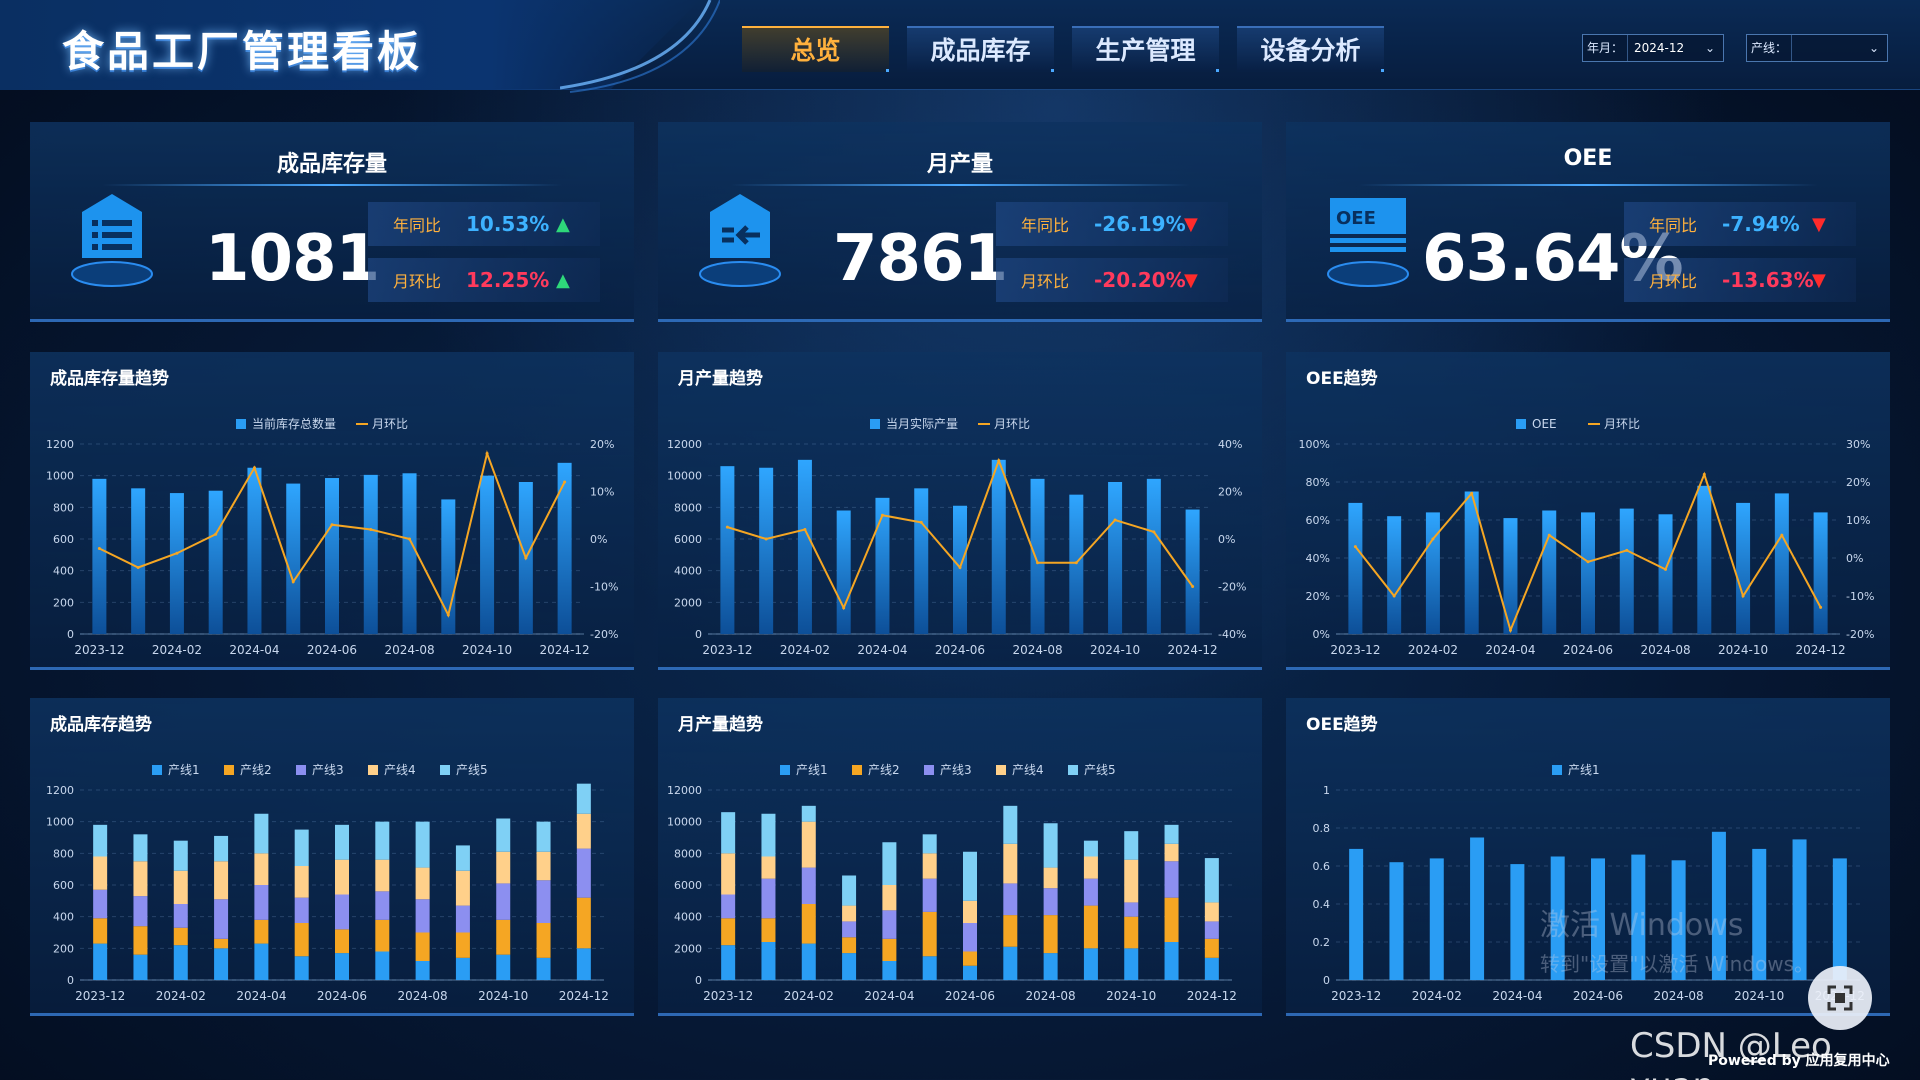  What do you see at coordinates (1310, 49) in the screenshot?
I see `tab-equipment-analysis: 设备分析` at bounding box center [1310, 49].